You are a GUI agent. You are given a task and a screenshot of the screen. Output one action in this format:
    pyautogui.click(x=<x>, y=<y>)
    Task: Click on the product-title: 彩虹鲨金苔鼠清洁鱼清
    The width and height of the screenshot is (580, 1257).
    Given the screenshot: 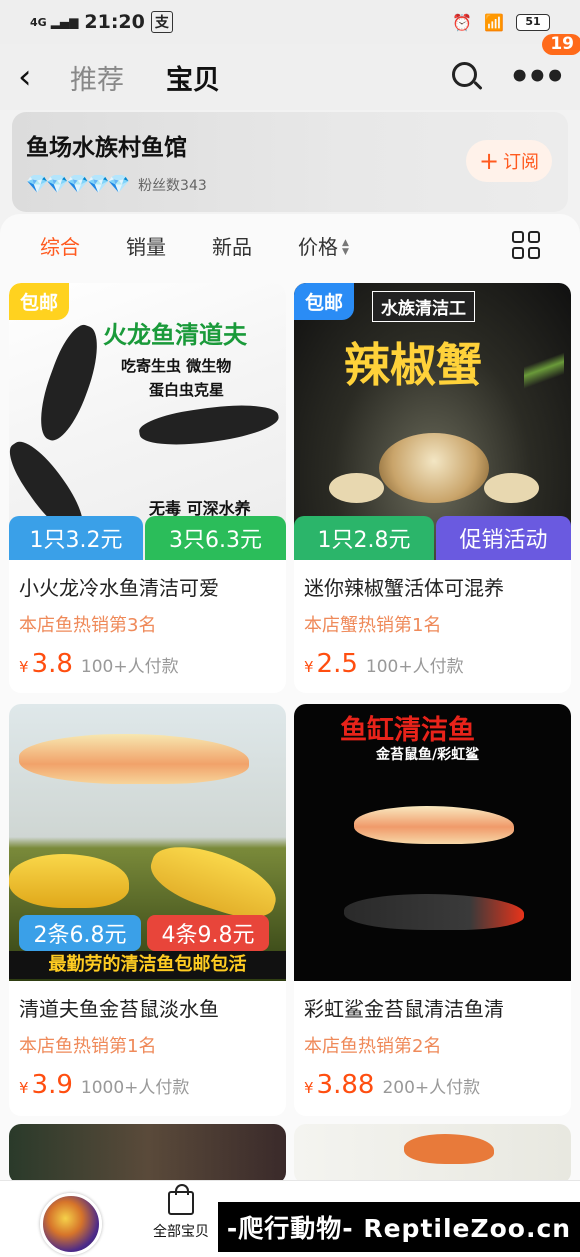 What is the action you would take?
    pyautogui.click(x=432, y=1001)
    